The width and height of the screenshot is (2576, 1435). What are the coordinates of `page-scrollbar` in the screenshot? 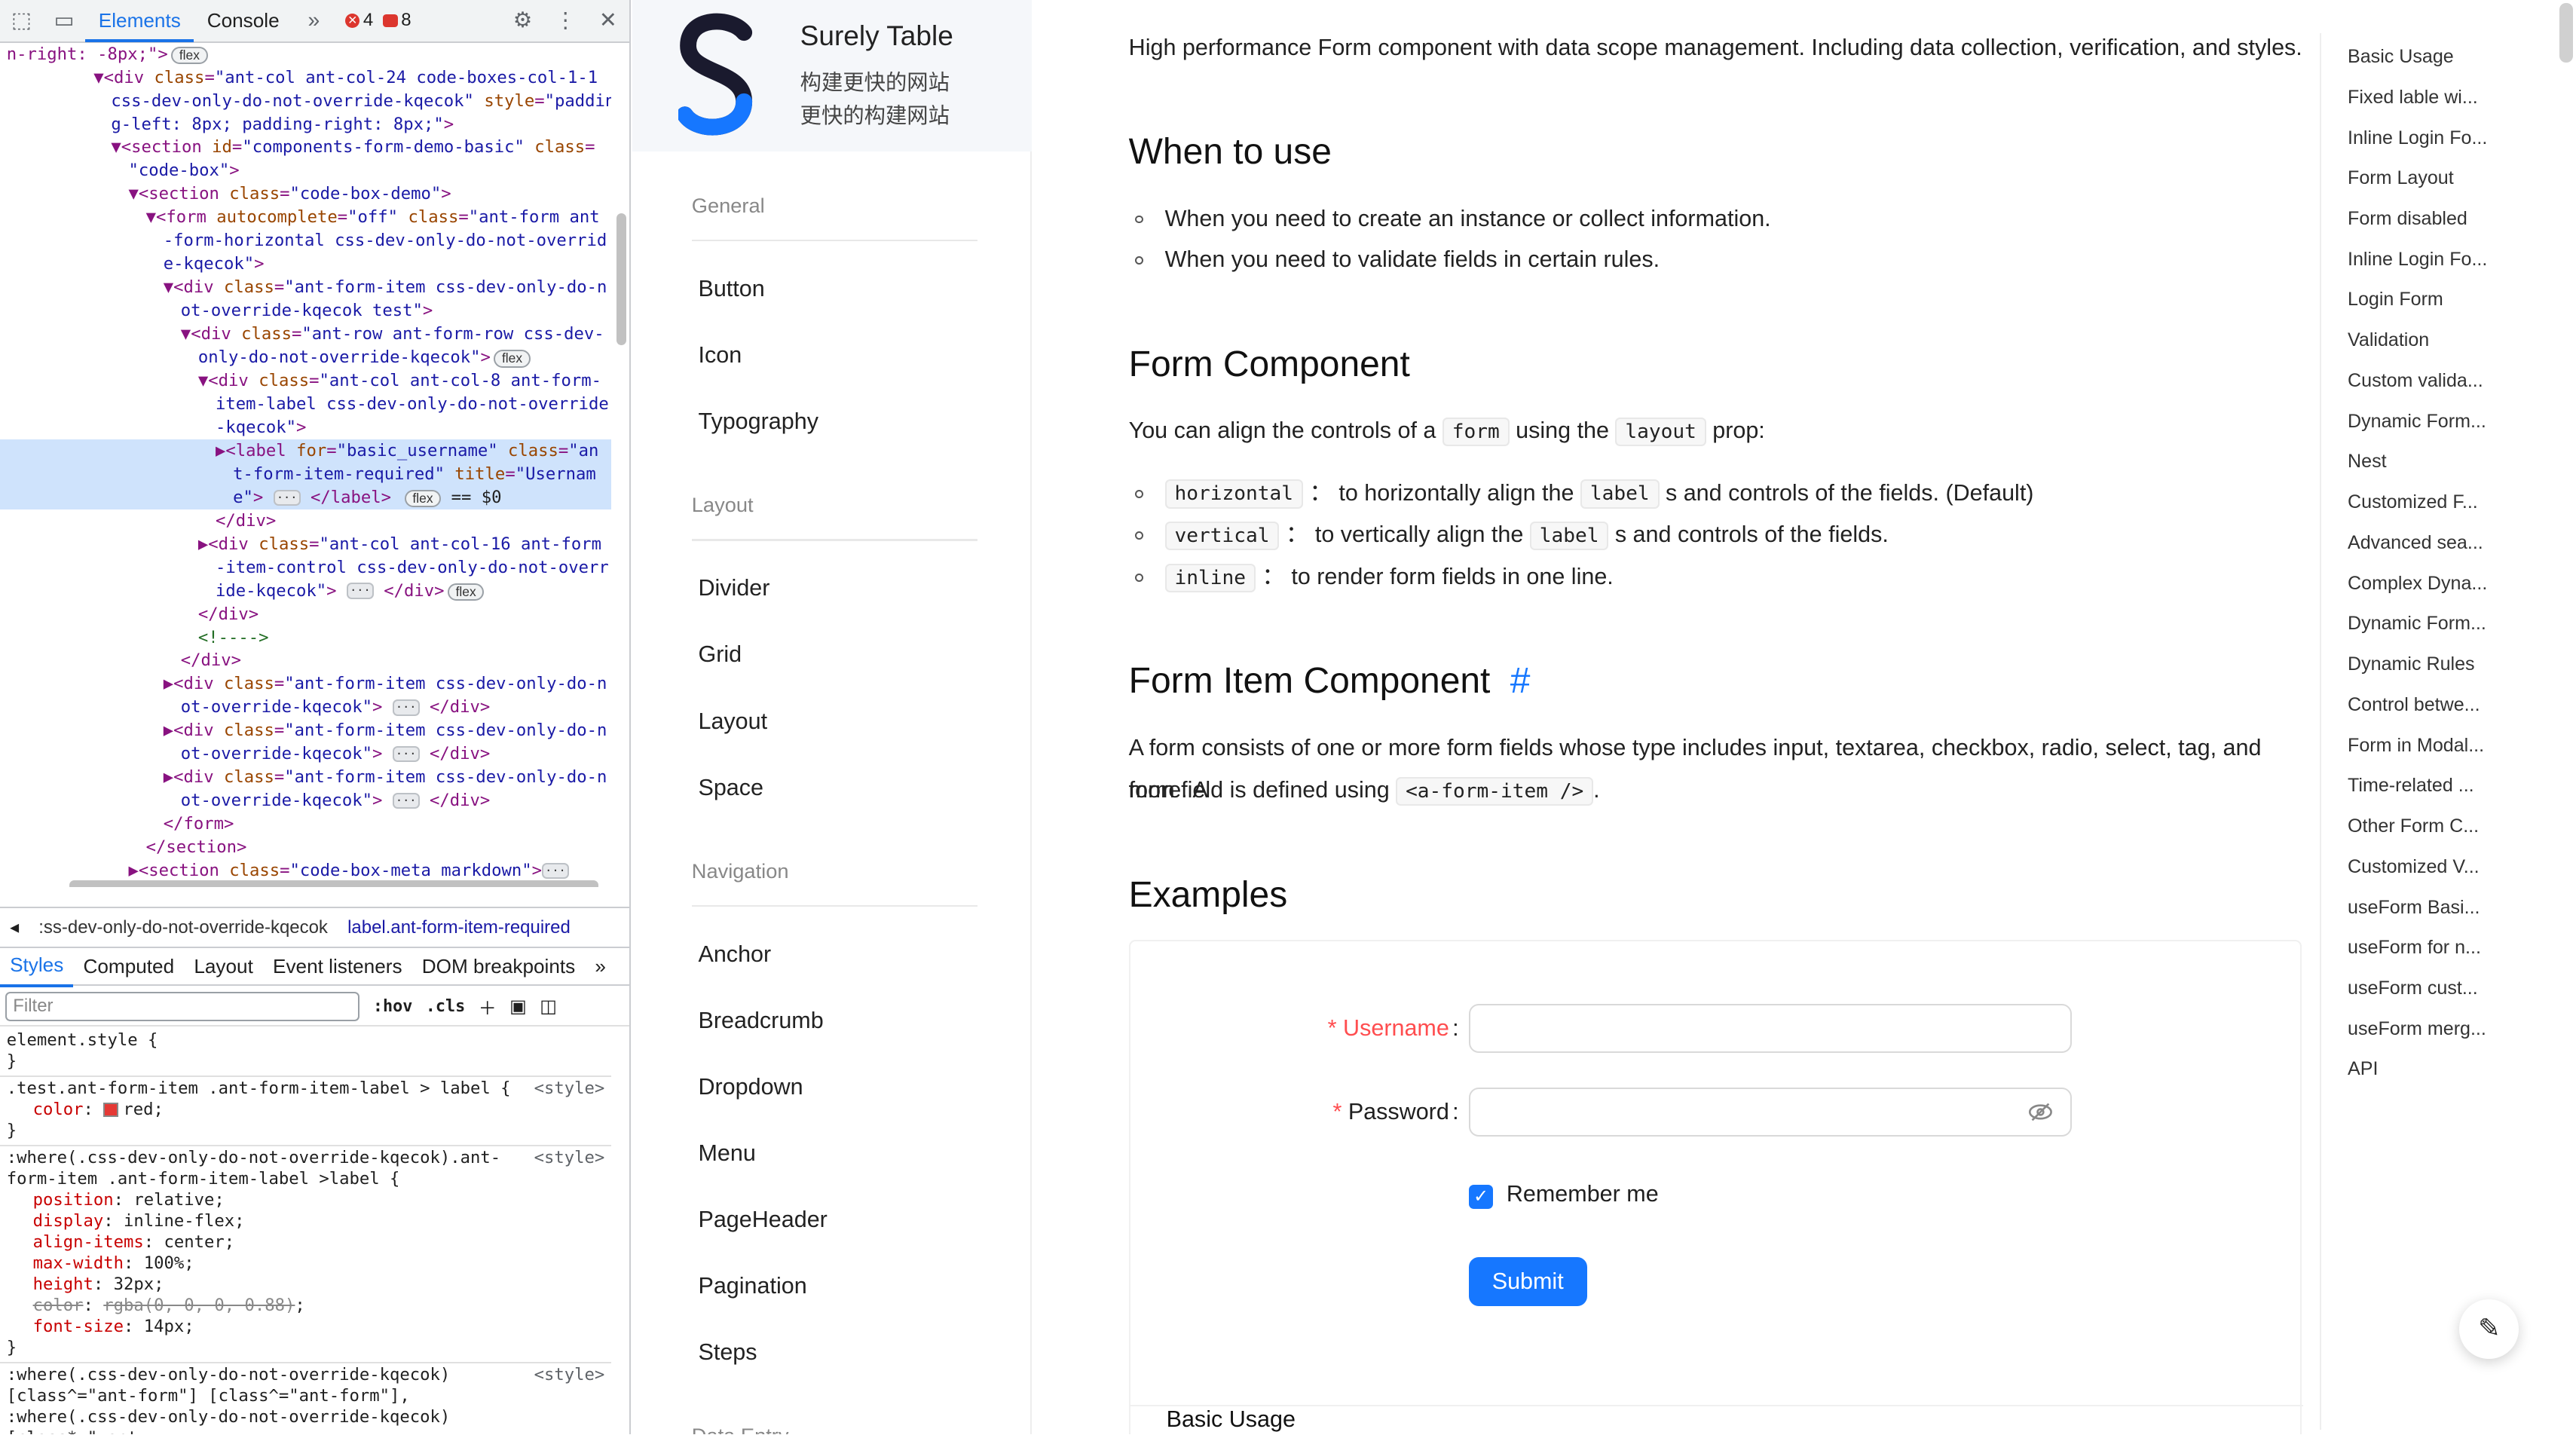 It's located at (2566, 33).